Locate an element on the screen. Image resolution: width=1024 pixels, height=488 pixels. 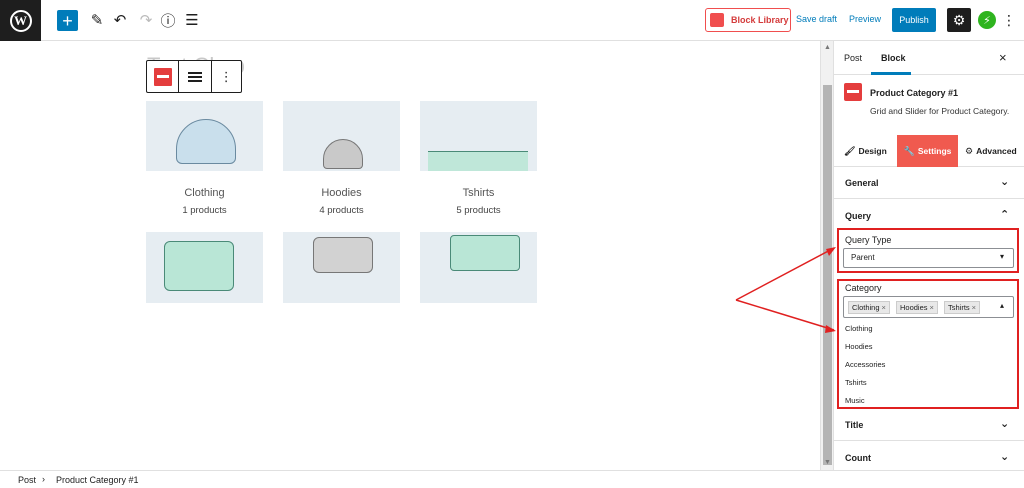
scroll-down-icon: ▼ is located at coordinates (827, 462).